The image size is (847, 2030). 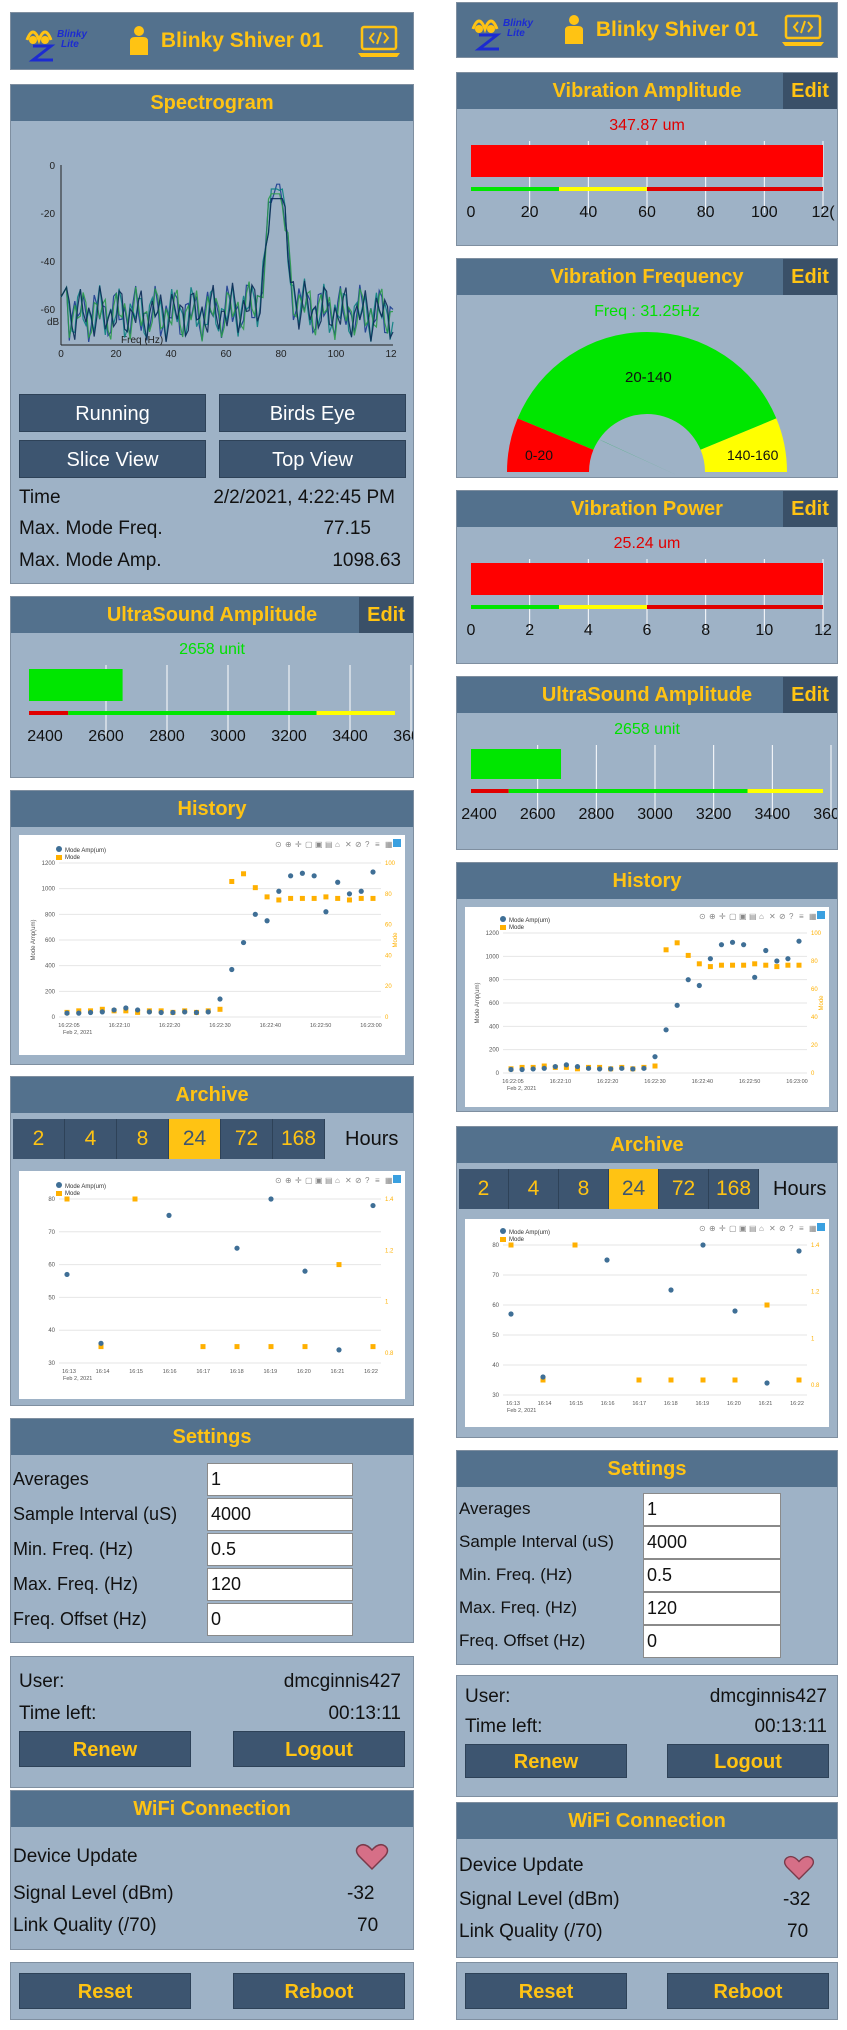 I want to click on chart-x-tick: 16:22:10, so click(x=560, y=1082).